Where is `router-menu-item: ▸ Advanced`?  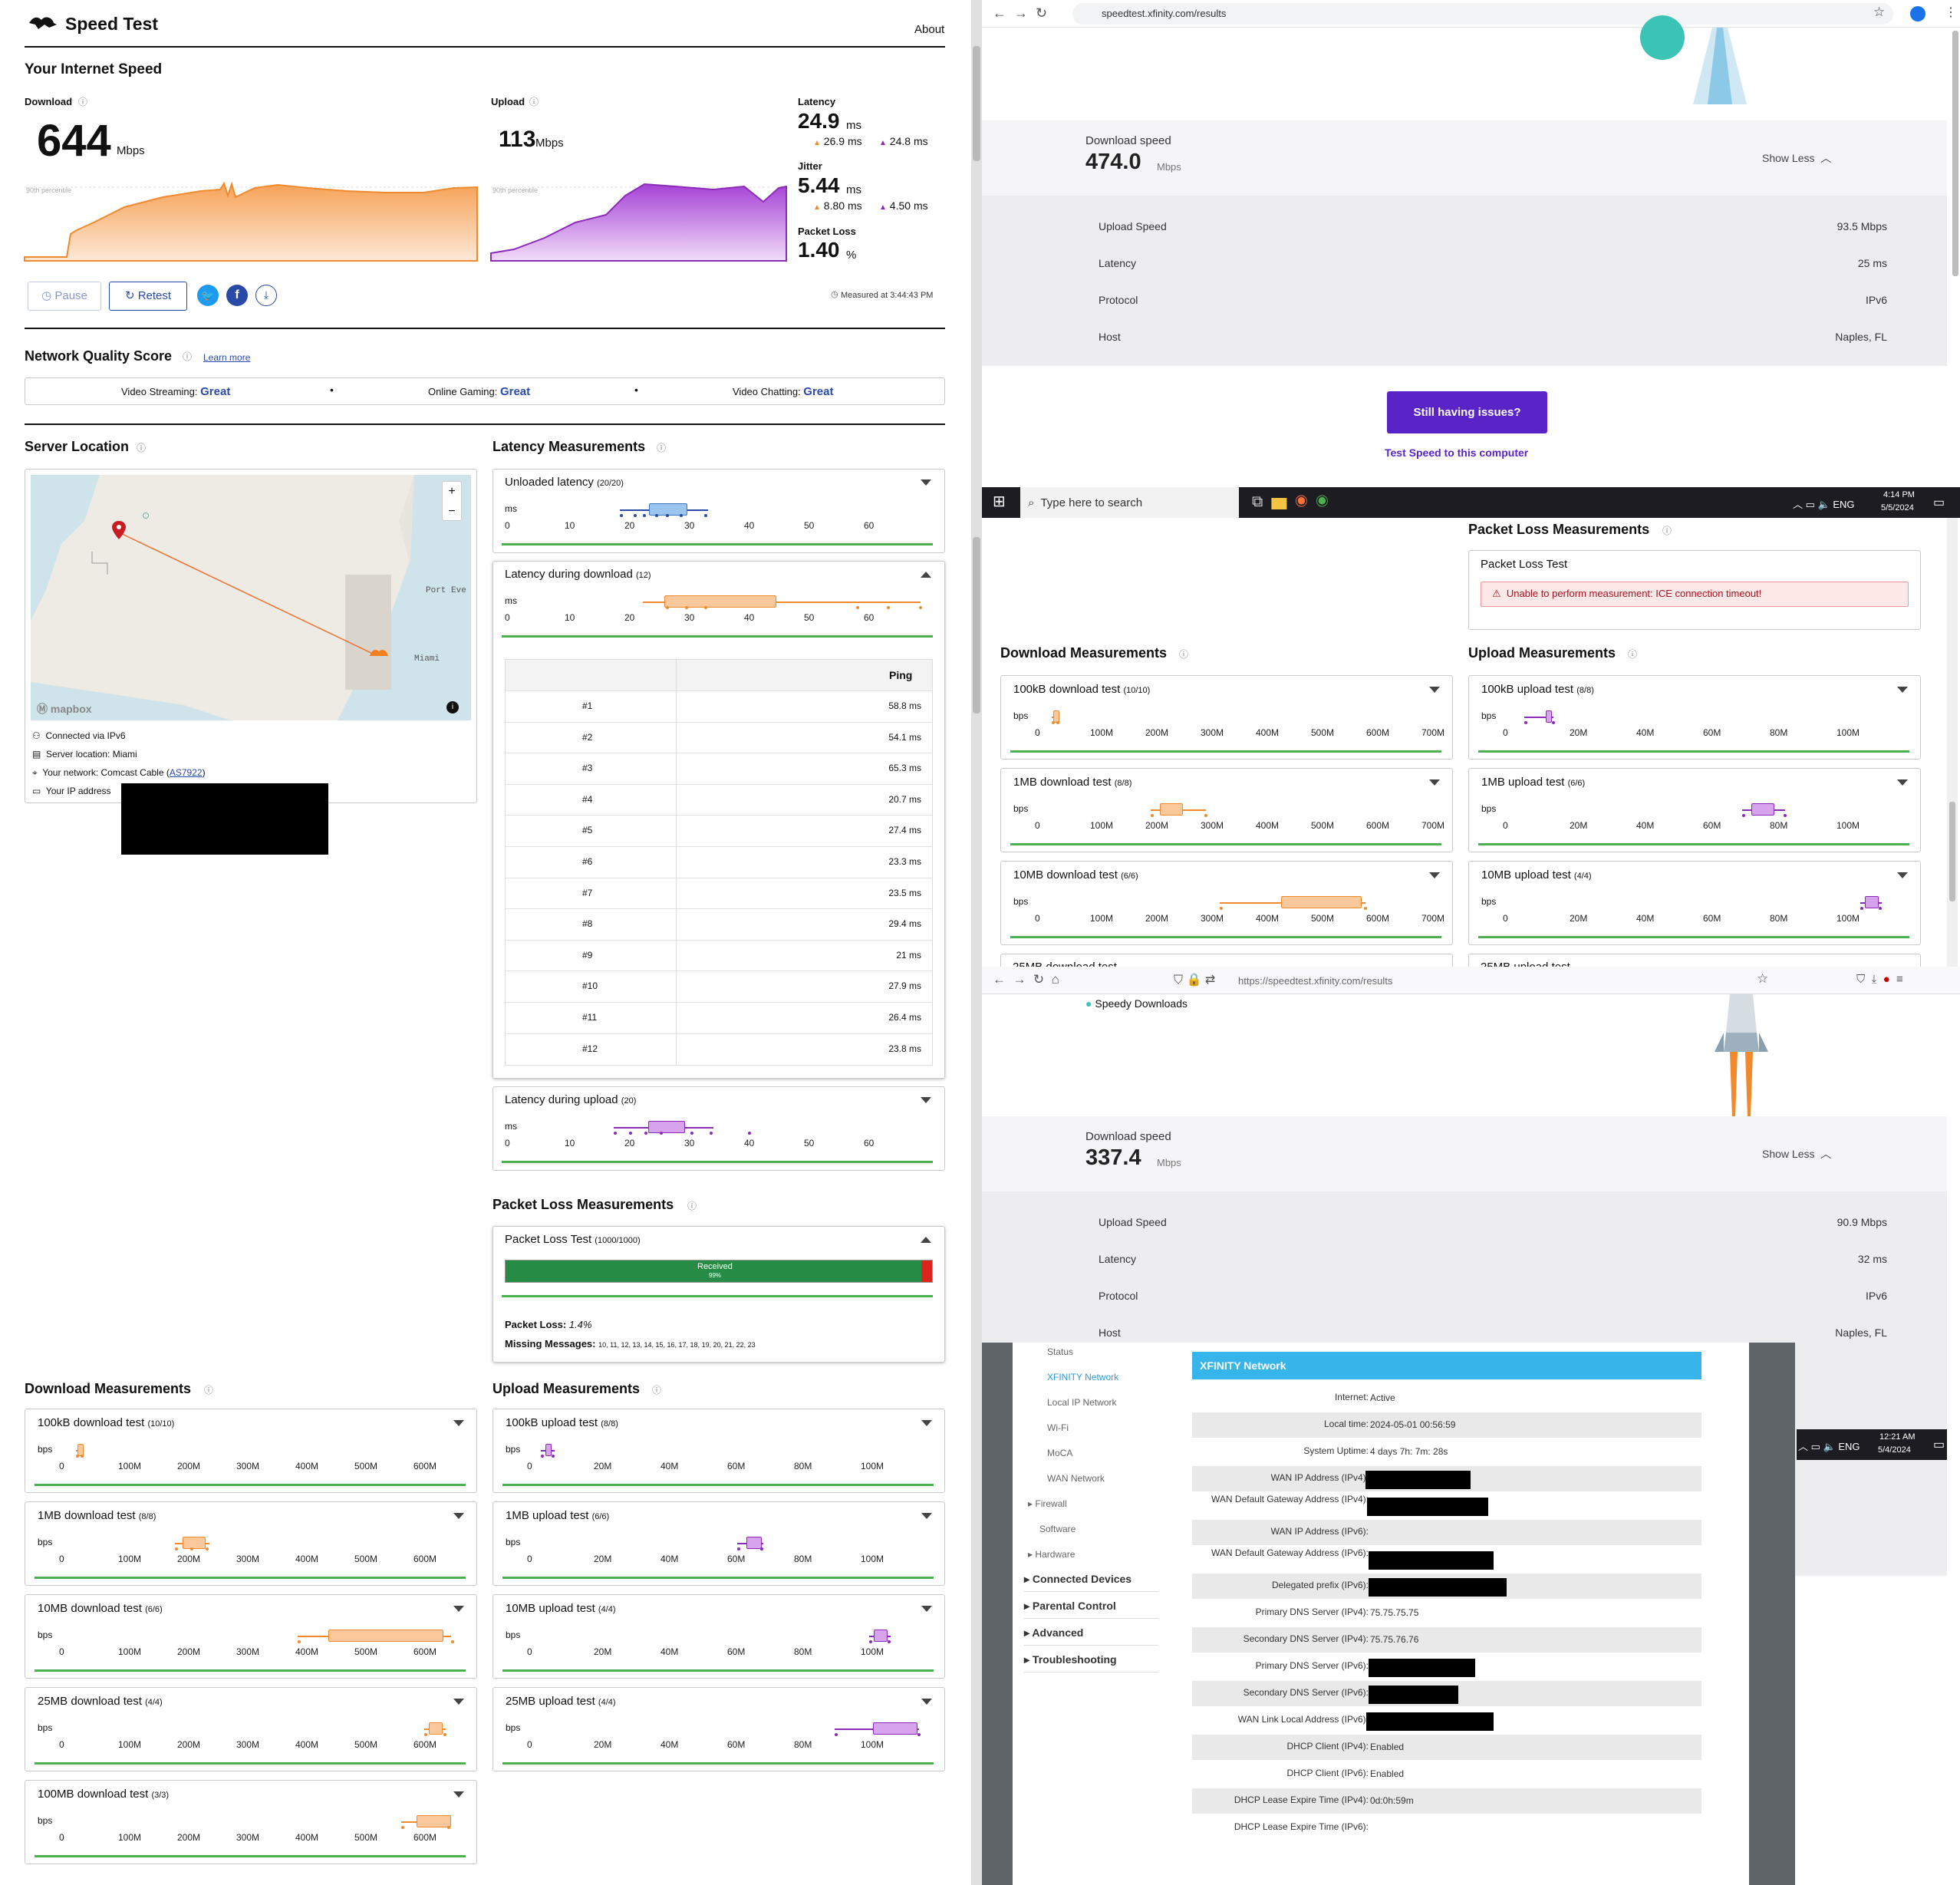 router-menu-item: ▸ Advanced is located at coordinates (1053, 1632).